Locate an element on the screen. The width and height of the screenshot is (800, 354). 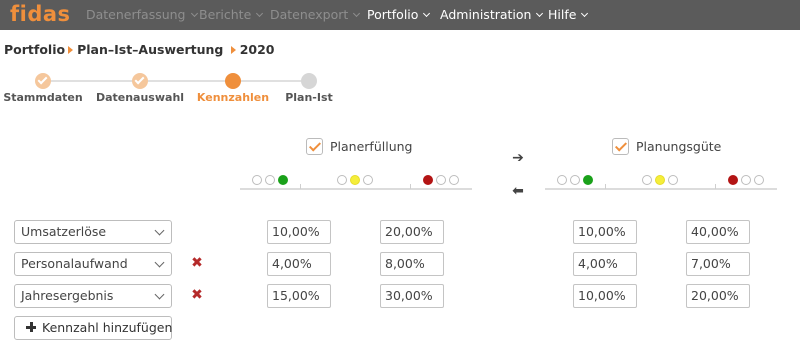
planerfuellung-threshold-1-field: 10,00% is located at coordinates (299, 232).